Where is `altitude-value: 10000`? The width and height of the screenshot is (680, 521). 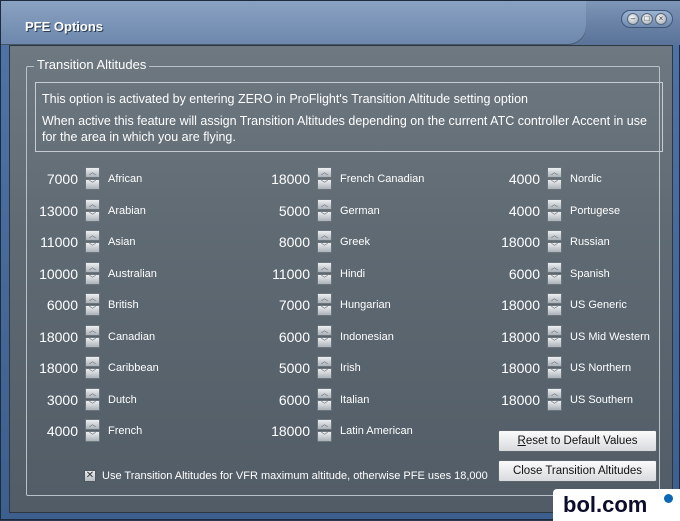
altitude-value: 10000 is located at coordinates (48, 274).